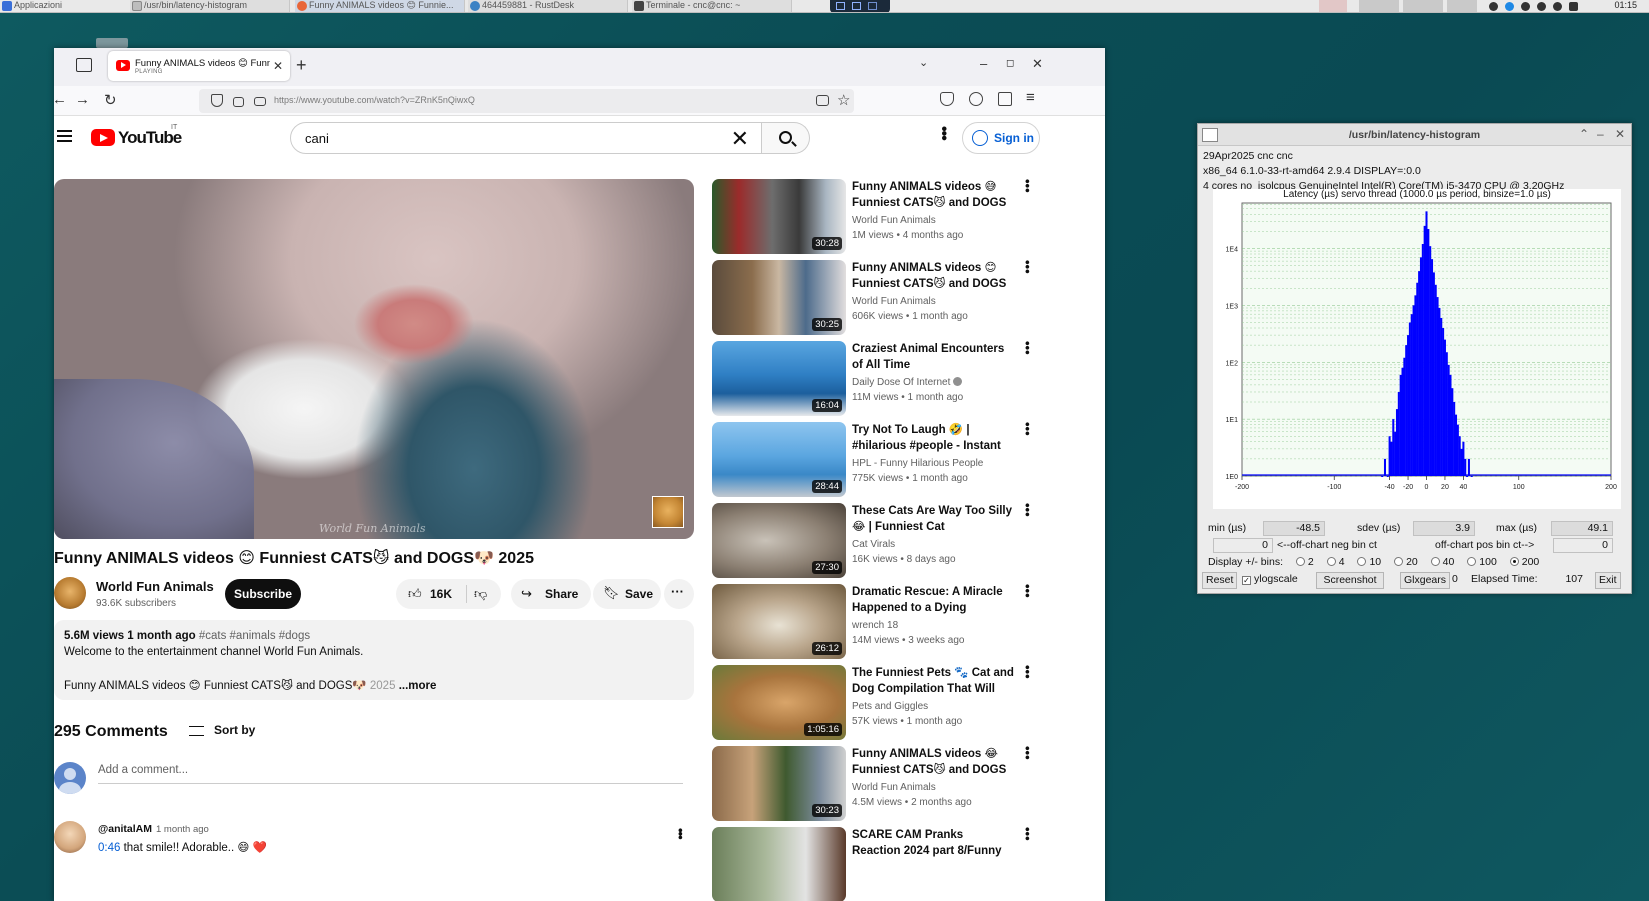 The width and height of the screenshot is (1649, 901). Describe the element at coordinates (779, 378) in the screenshot. I see `video-thumbnail: 16:04` at that location.